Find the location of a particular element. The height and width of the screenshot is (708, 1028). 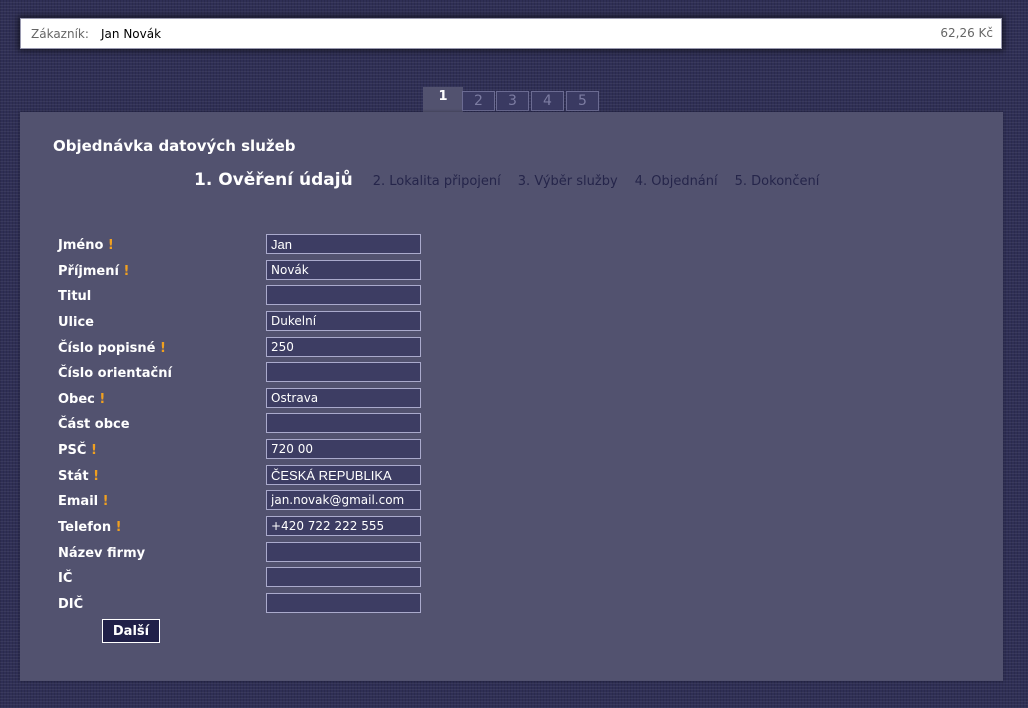

step-2-location: 2. Lokalita připojení is located at coordinates (436, 181).